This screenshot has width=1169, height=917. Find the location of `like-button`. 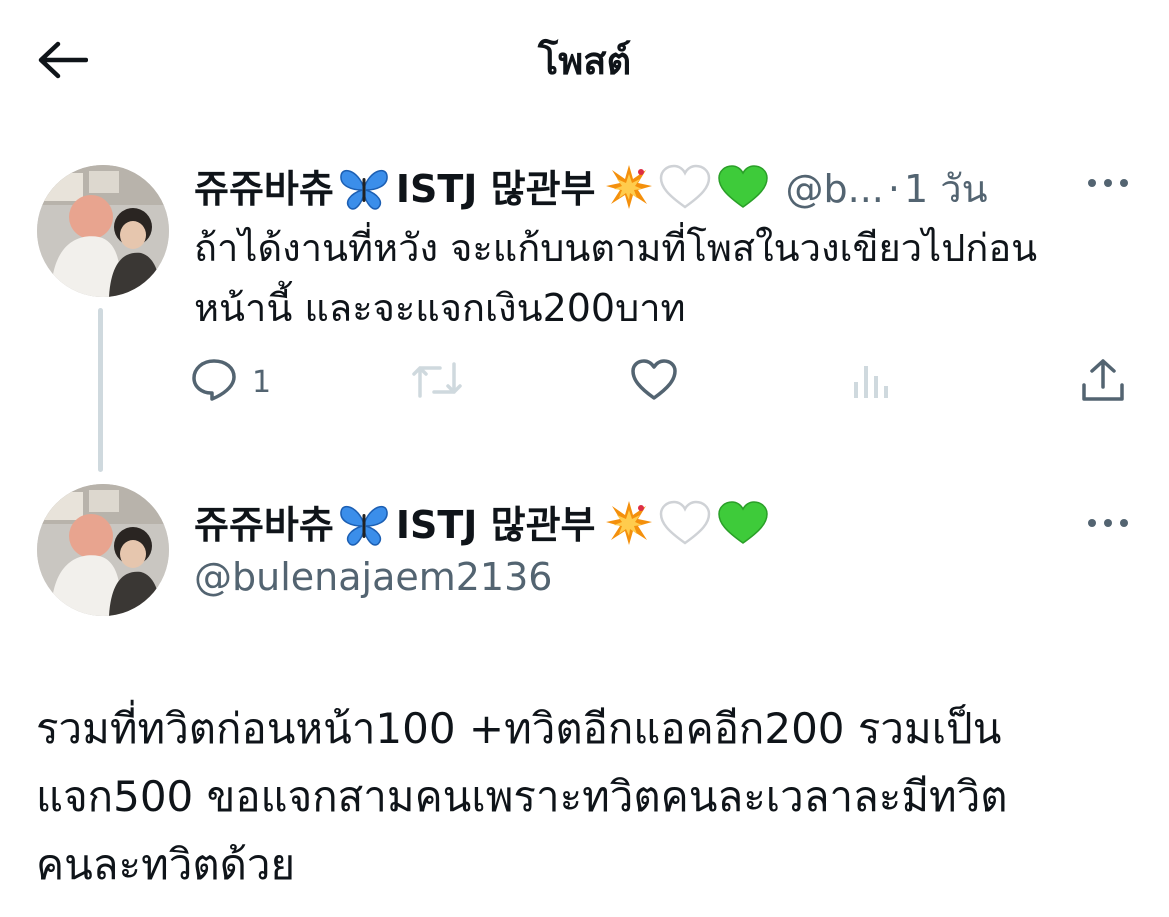

like-button is located at coordinates (654, 382).